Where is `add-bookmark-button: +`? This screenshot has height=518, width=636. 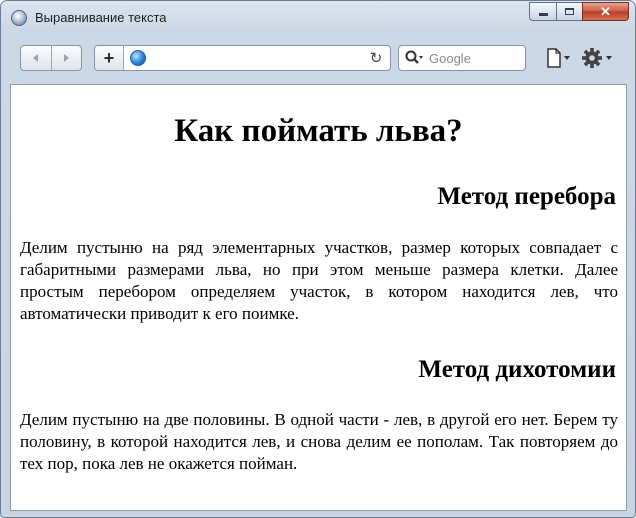
add-bookmark-button: + is located at coordinates (109, 58).